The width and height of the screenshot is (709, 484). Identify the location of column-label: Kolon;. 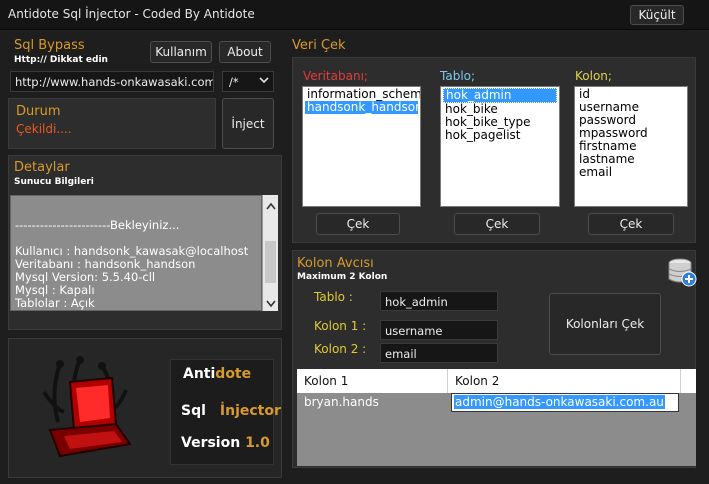
(593, 76).